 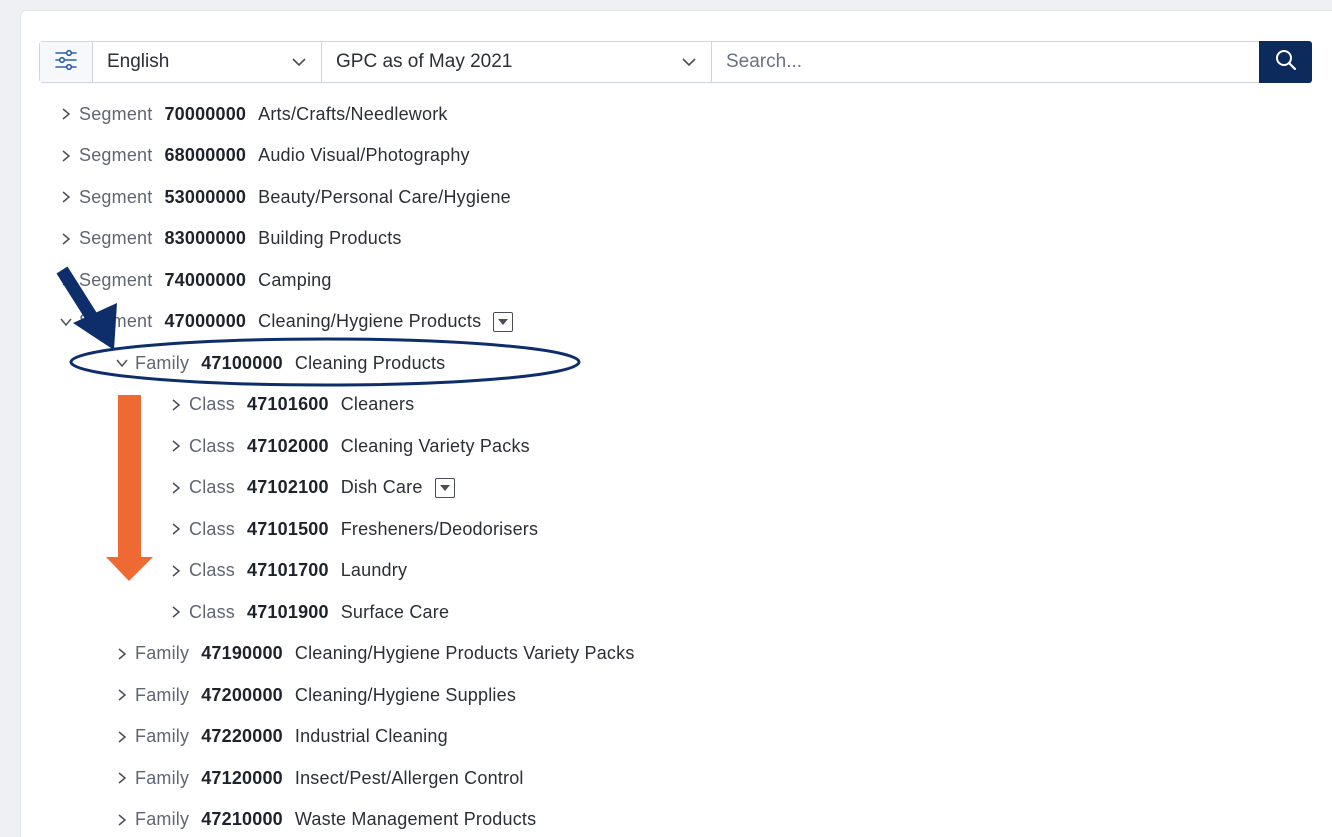 I want to click on node-title: Dish Care, so click(x=382, y=487).